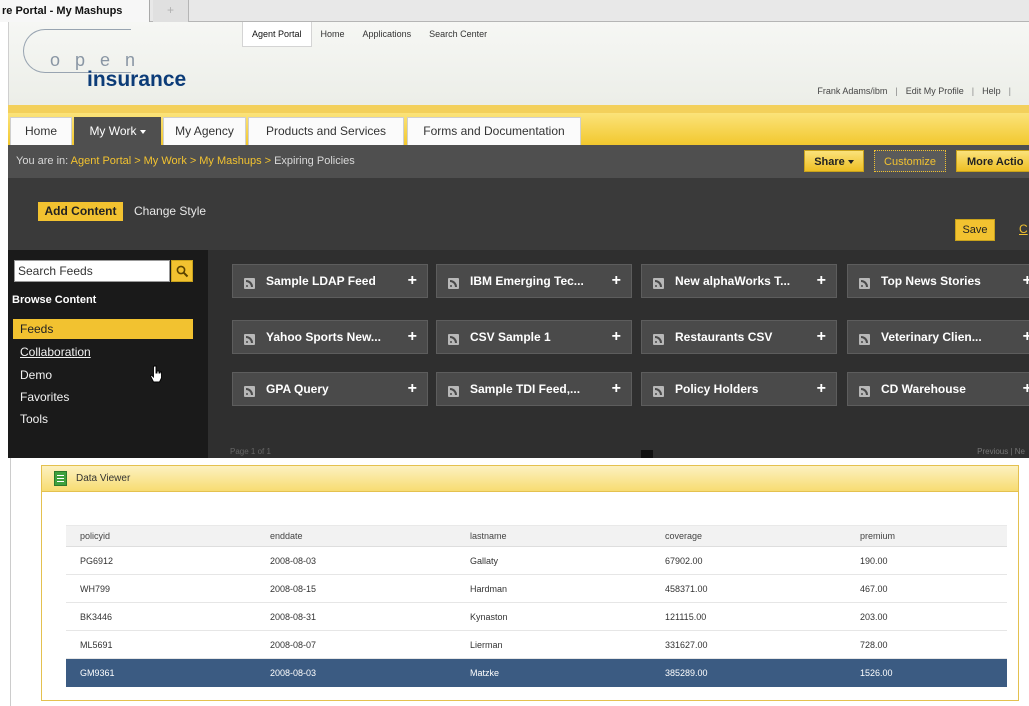  What do you see at coordinates (387, 34) in the screenshot?
I see `top-nav-applications: Applications` at bounding box center [387, 34].